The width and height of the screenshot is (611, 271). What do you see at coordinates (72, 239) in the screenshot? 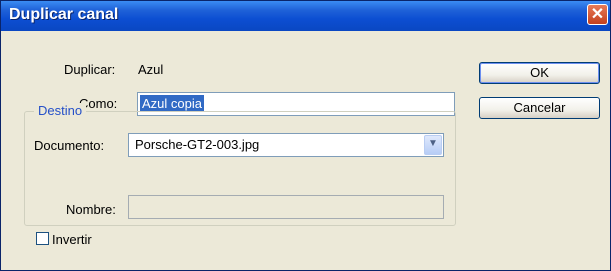
I see `invert-label: Invertir` at bounding box center [72, 239].